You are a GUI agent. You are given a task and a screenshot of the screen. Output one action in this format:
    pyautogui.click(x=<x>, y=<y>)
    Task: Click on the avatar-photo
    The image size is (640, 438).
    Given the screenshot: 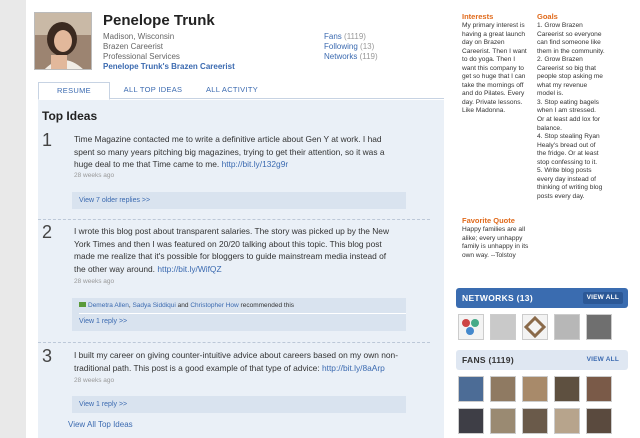 What is the action you would take?
    pyautogui.click(x=63, y=41)
    